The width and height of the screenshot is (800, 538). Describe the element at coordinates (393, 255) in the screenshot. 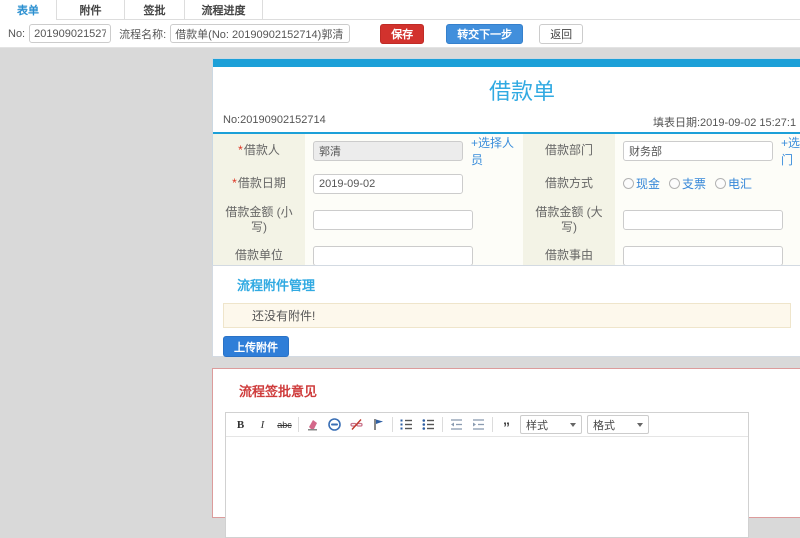

I see `loan-unit-input` at that location.